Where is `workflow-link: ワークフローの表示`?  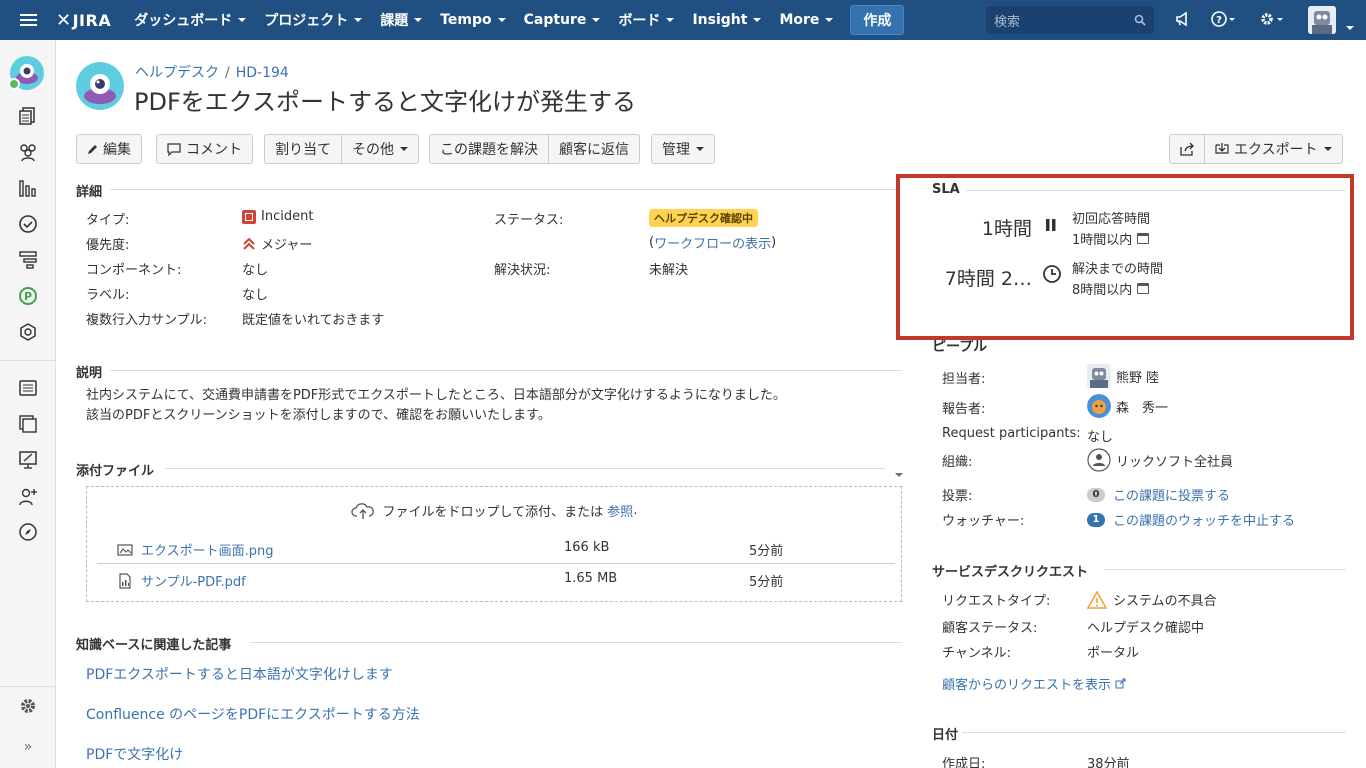 workflow-link: ワークフローの表示 is located at coordinates (712, 242).